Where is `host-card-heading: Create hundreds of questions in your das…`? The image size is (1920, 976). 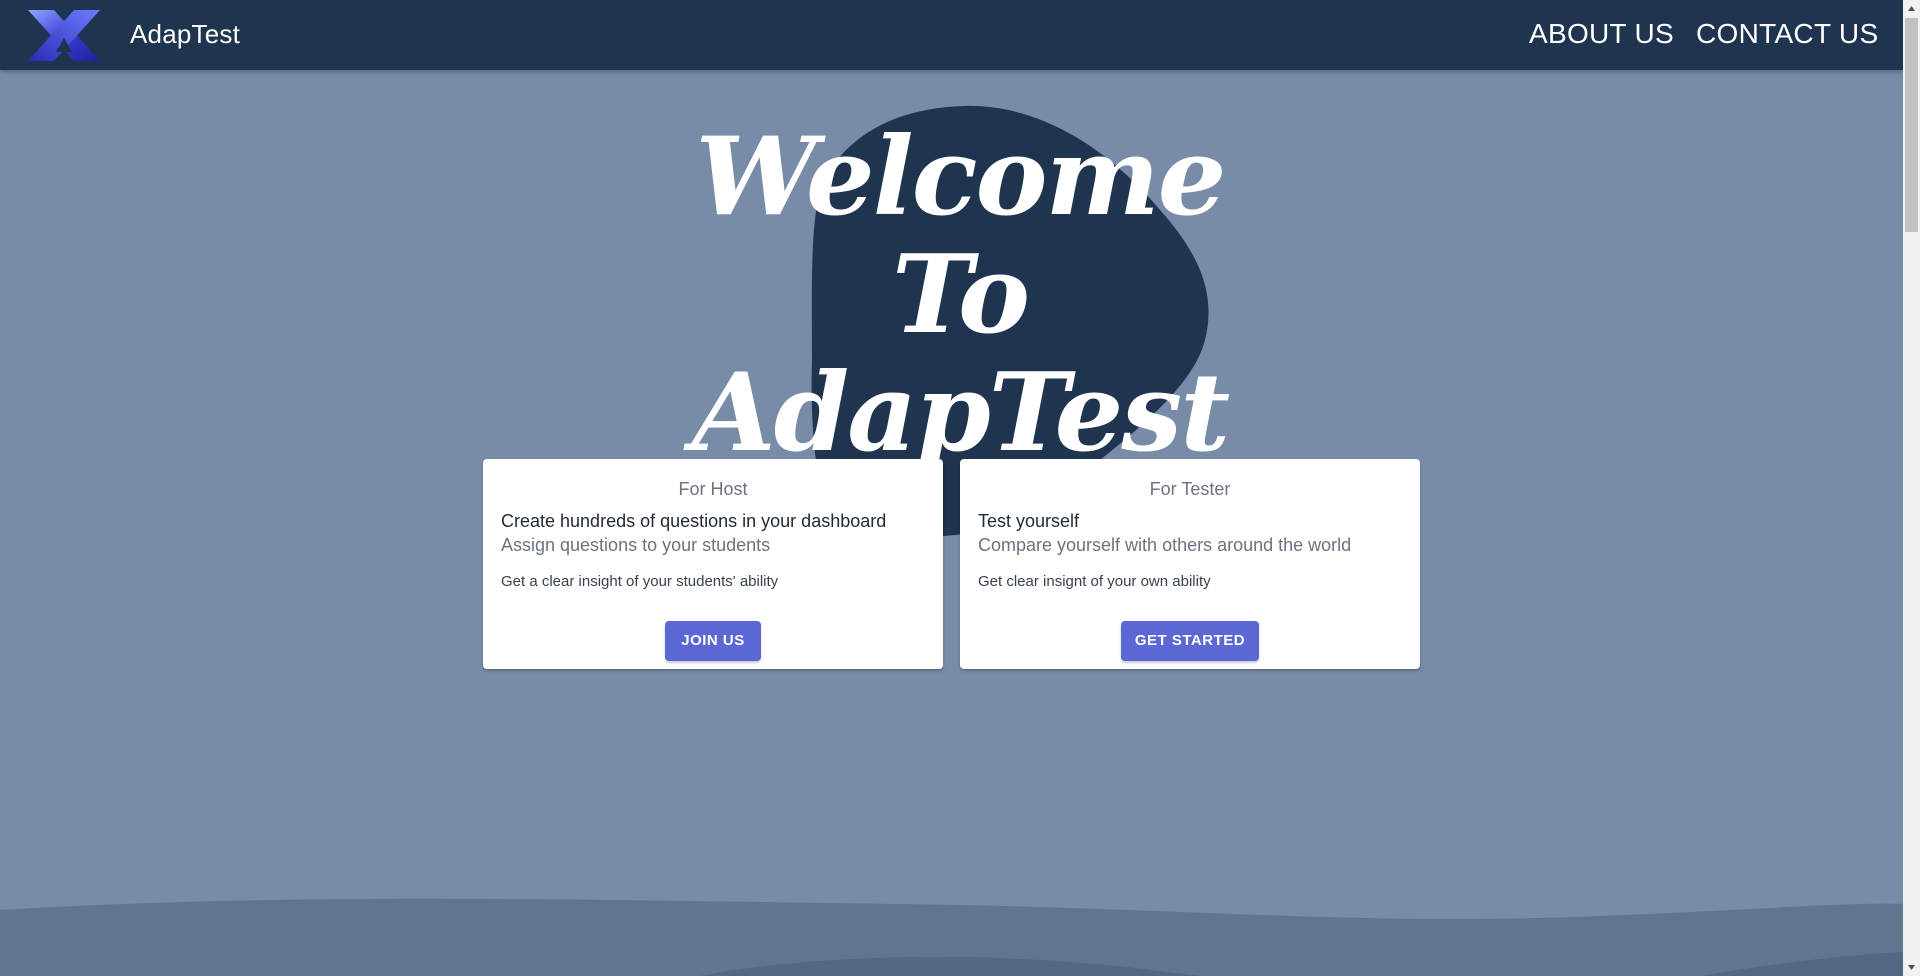
host-card-heading: Create hundreds of questions in your das… is located at coordinates (694, 521).